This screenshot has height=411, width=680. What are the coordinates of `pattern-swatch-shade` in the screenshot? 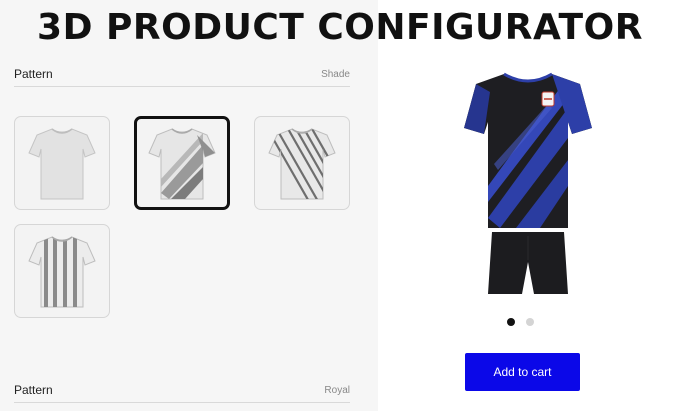 It's located at (182, 163).